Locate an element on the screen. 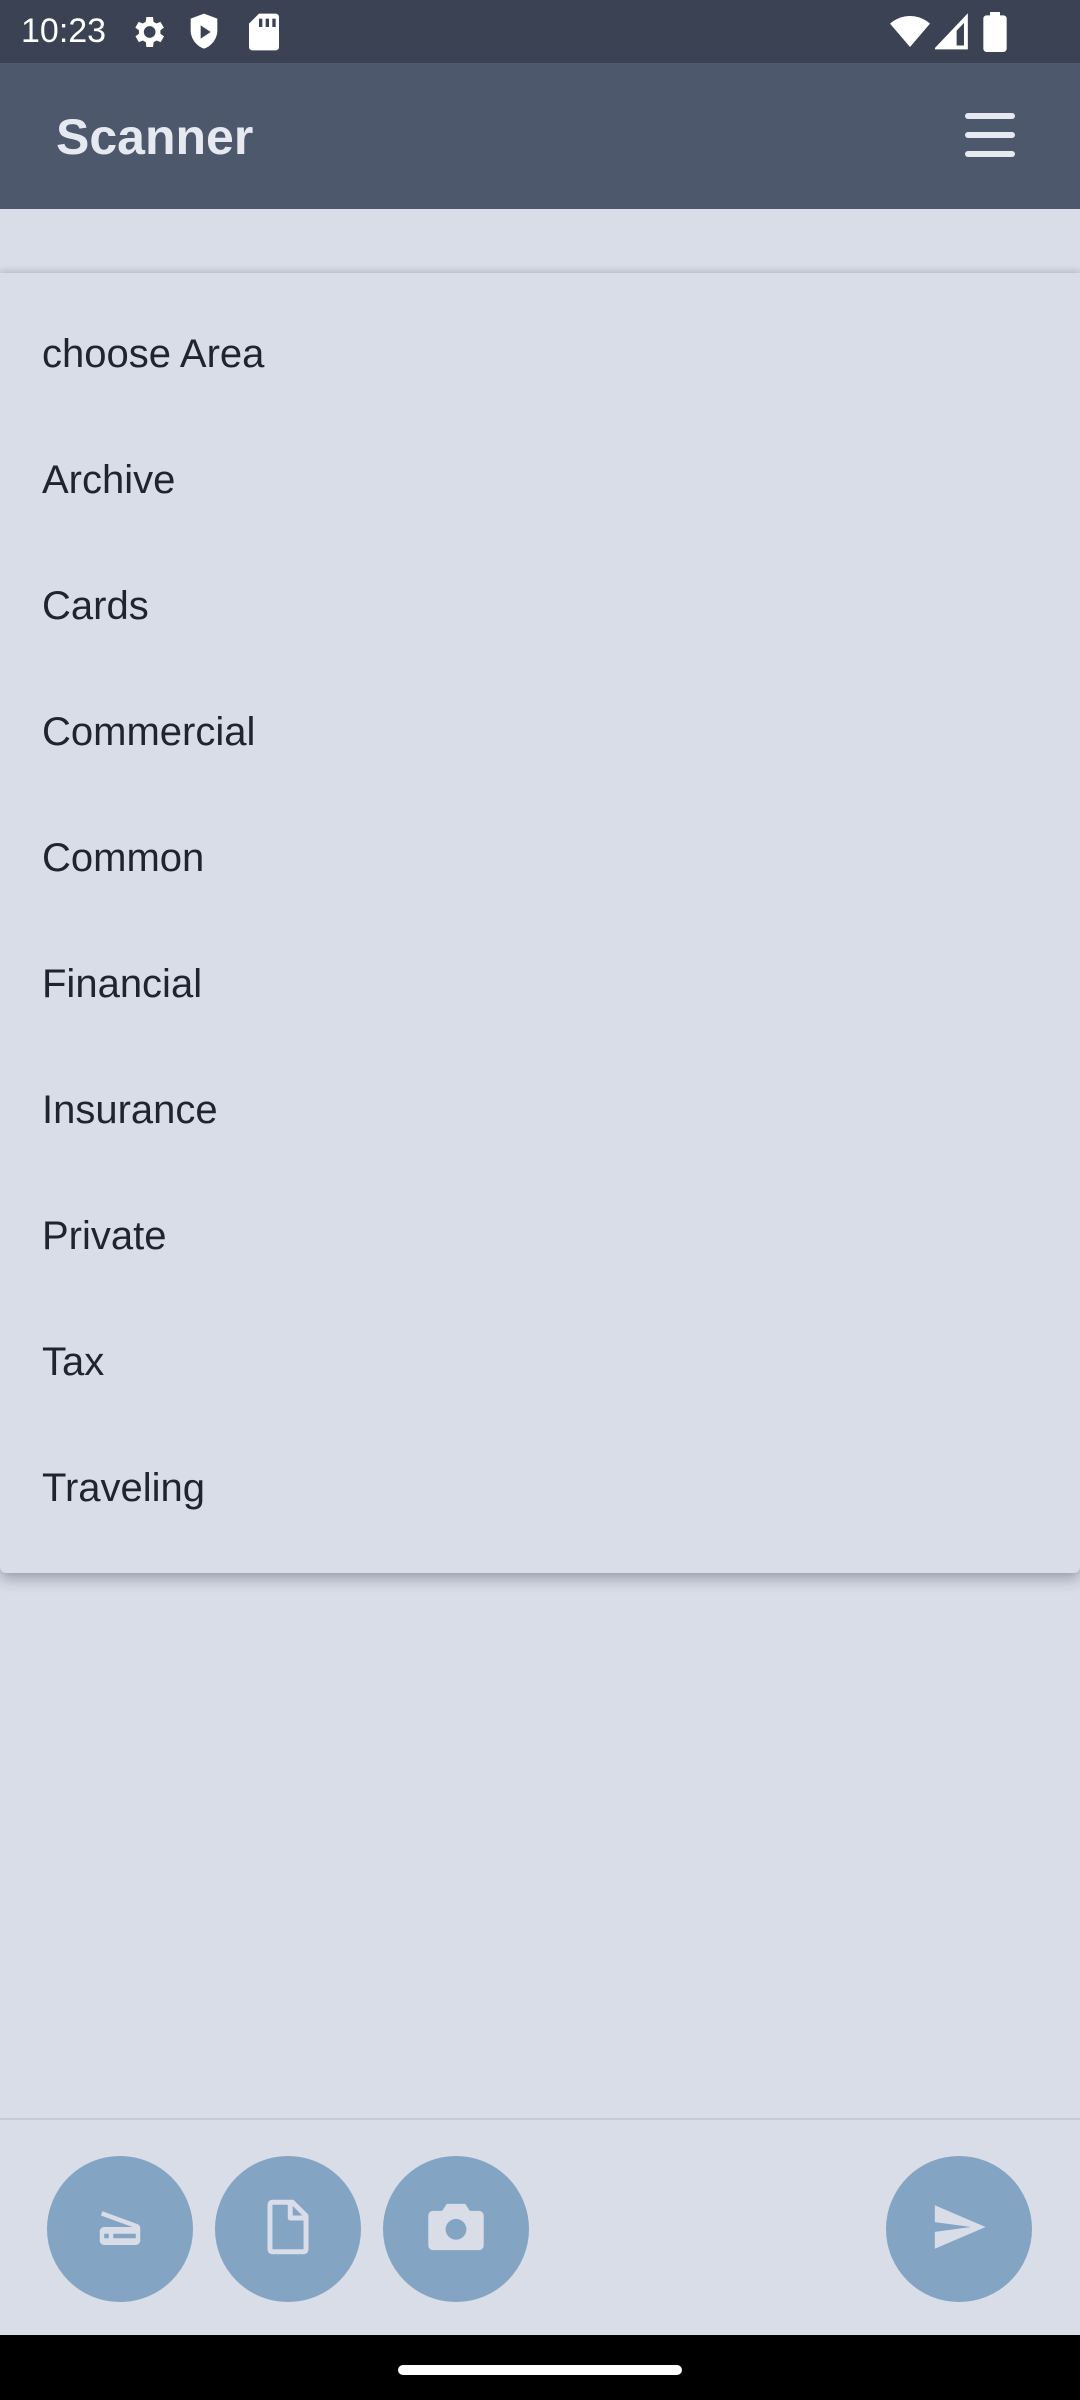  send-icon is located at coordinates (959, 2229).